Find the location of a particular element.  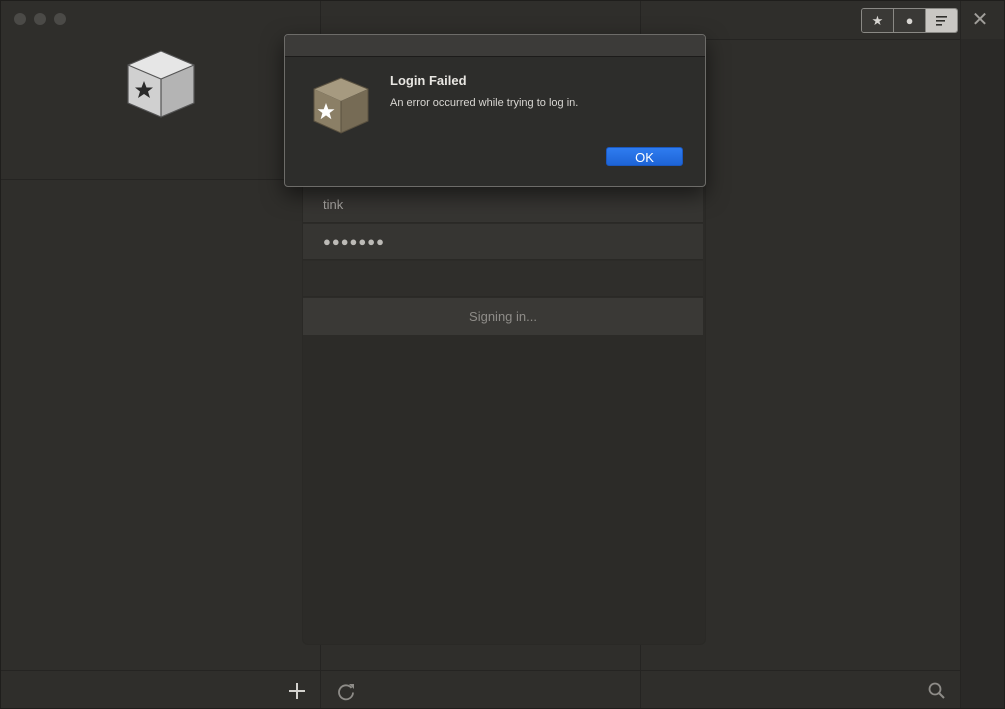

plus-icon is located at coordinates (297, 691).